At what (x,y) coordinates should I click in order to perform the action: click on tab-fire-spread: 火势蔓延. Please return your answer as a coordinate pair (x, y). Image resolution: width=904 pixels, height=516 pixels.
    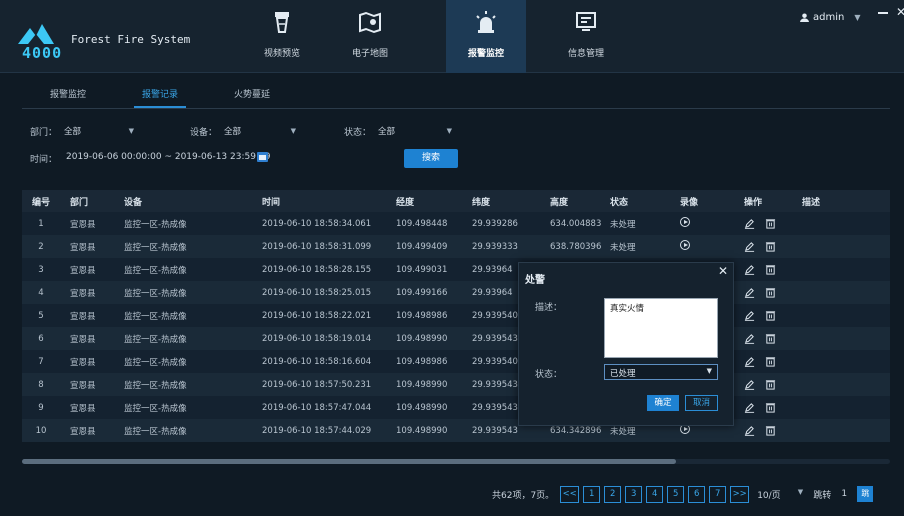
    Looking at the image, I should click on (252, 96).